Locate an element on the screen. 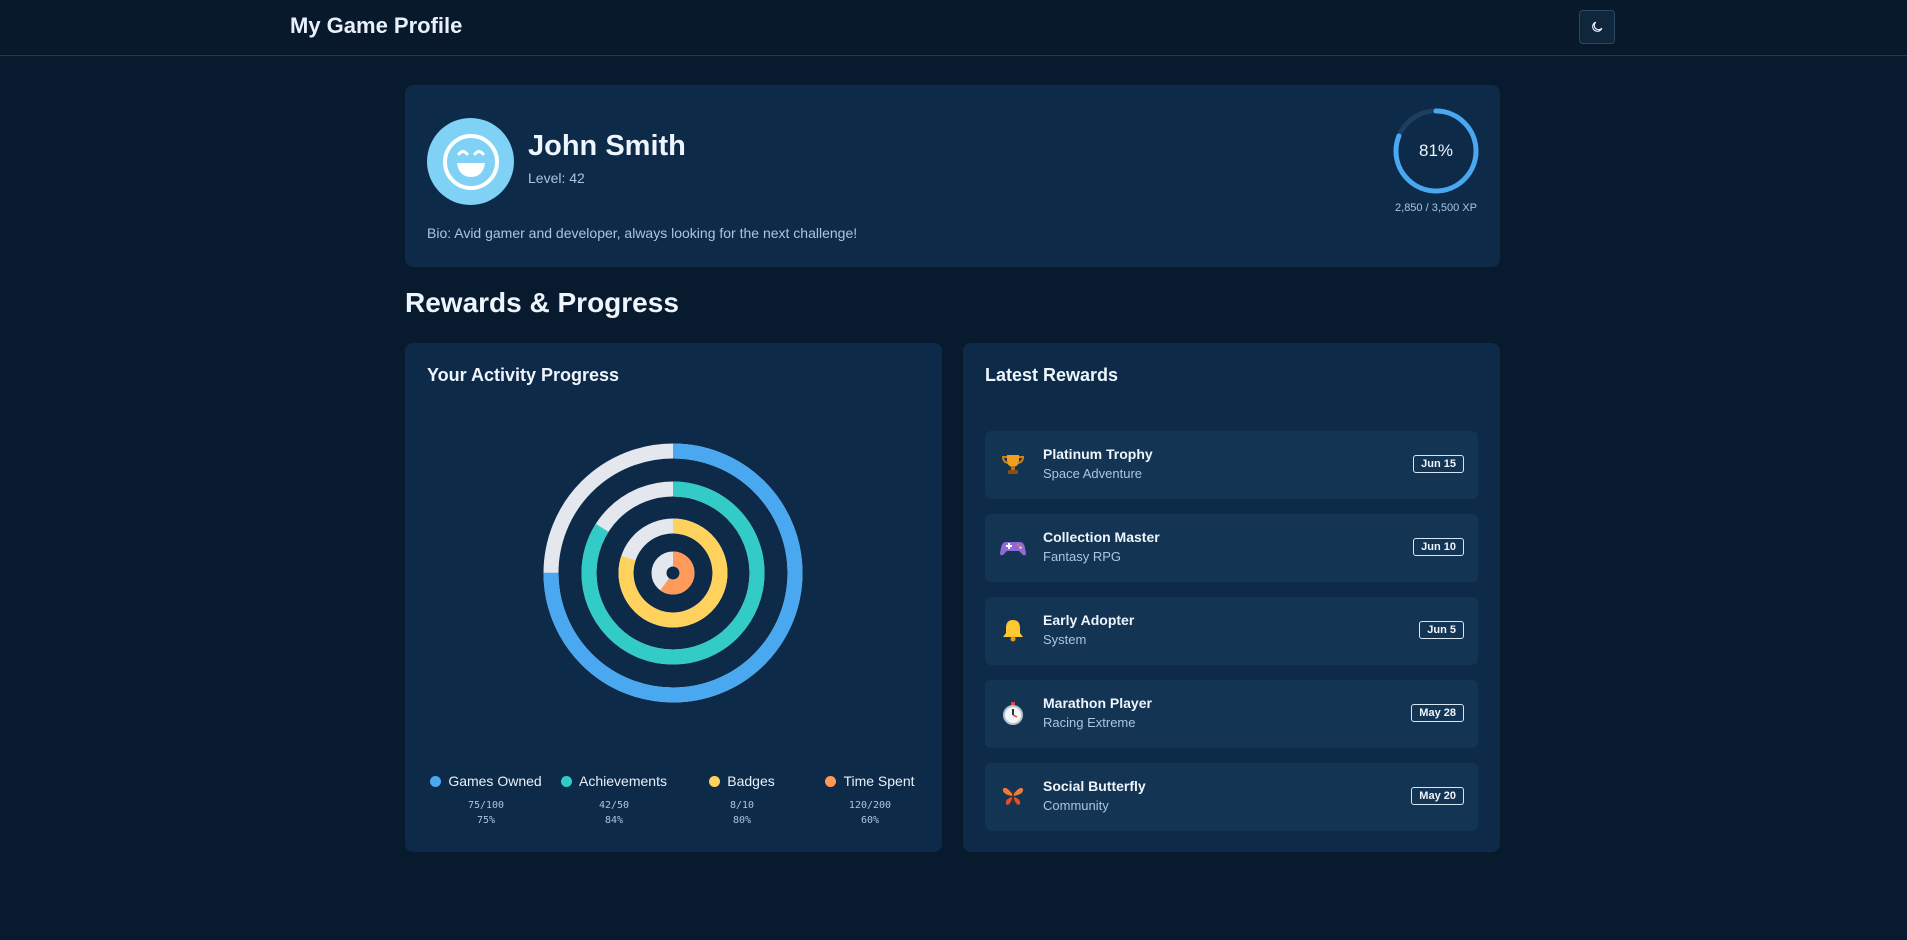 The image size is (1907, 940). legend-fraction: 120/200 is located at coordinates (870, 805).